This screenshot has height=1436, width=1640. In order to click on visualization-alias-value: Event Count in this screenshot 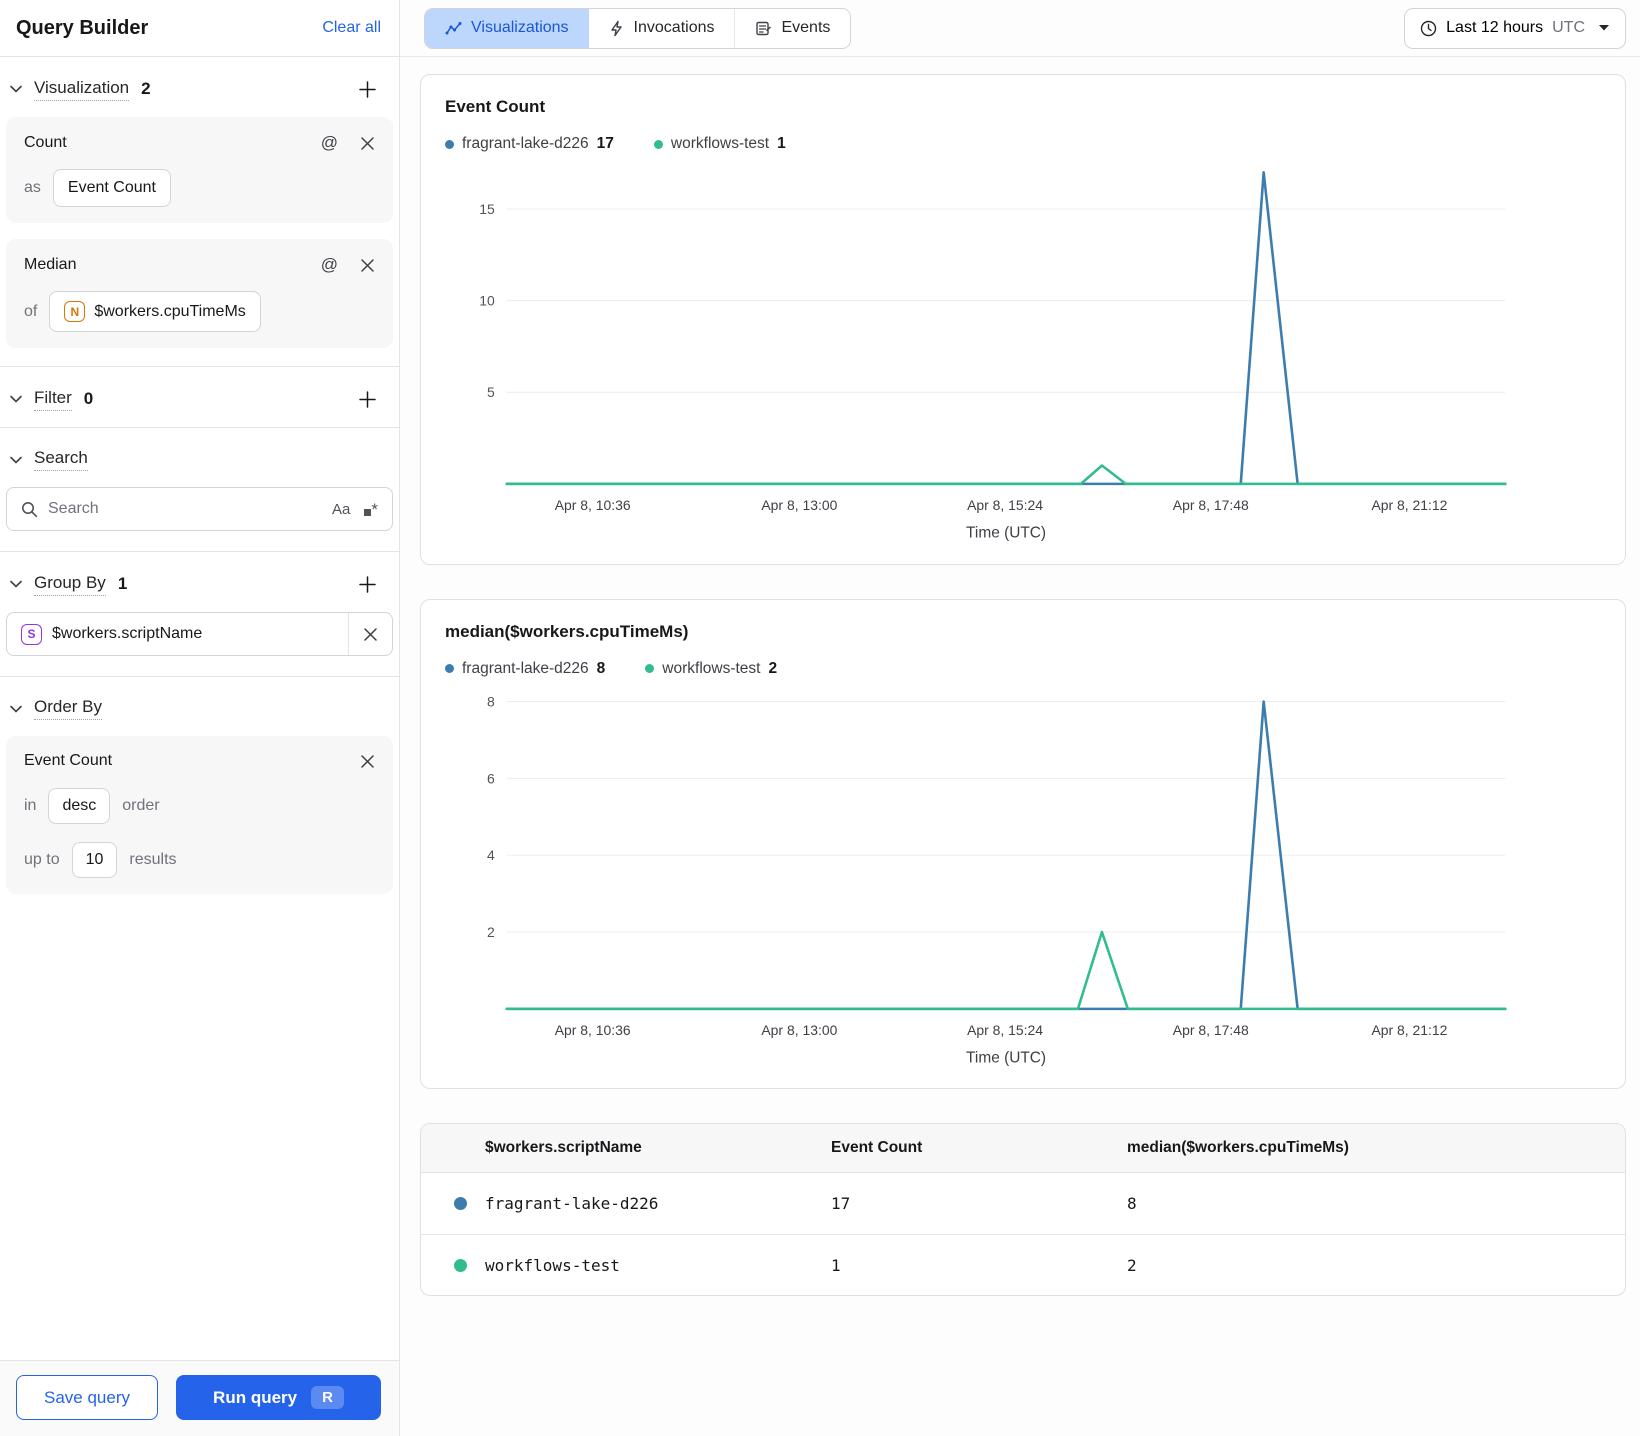, I will do `click(111, 187)`.